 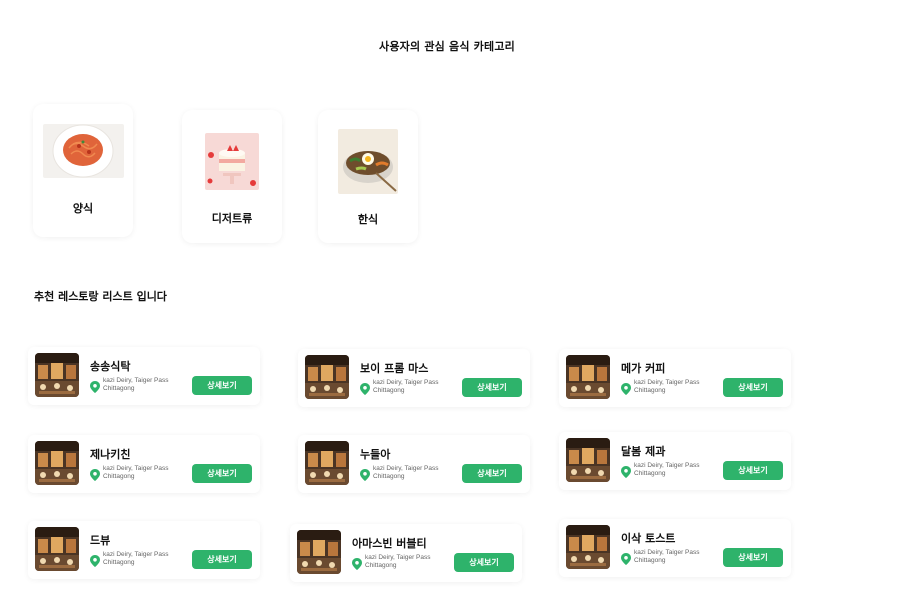 What do you see at coordinates (643, 451) in the screenshot?
I see `restaurant-name: 달봄 제과` at bounding box center [643, 451].